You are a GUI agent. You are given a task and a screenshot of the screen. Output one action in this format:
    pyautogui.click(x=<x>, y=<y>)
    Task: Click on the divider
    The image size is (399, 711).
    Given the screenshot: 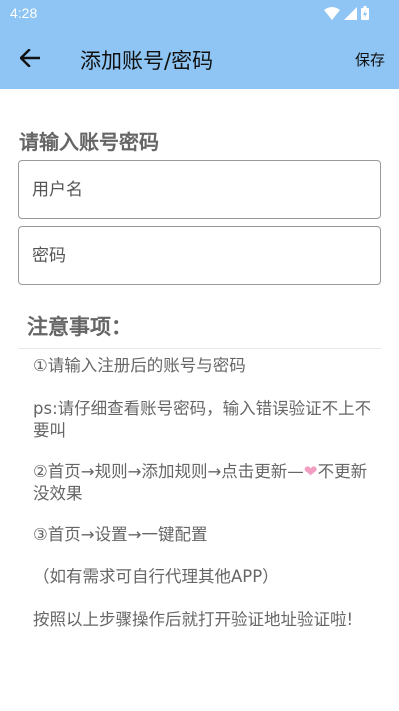 What is the action you would take?
    pyautogui.click(x=199, y=348)
    